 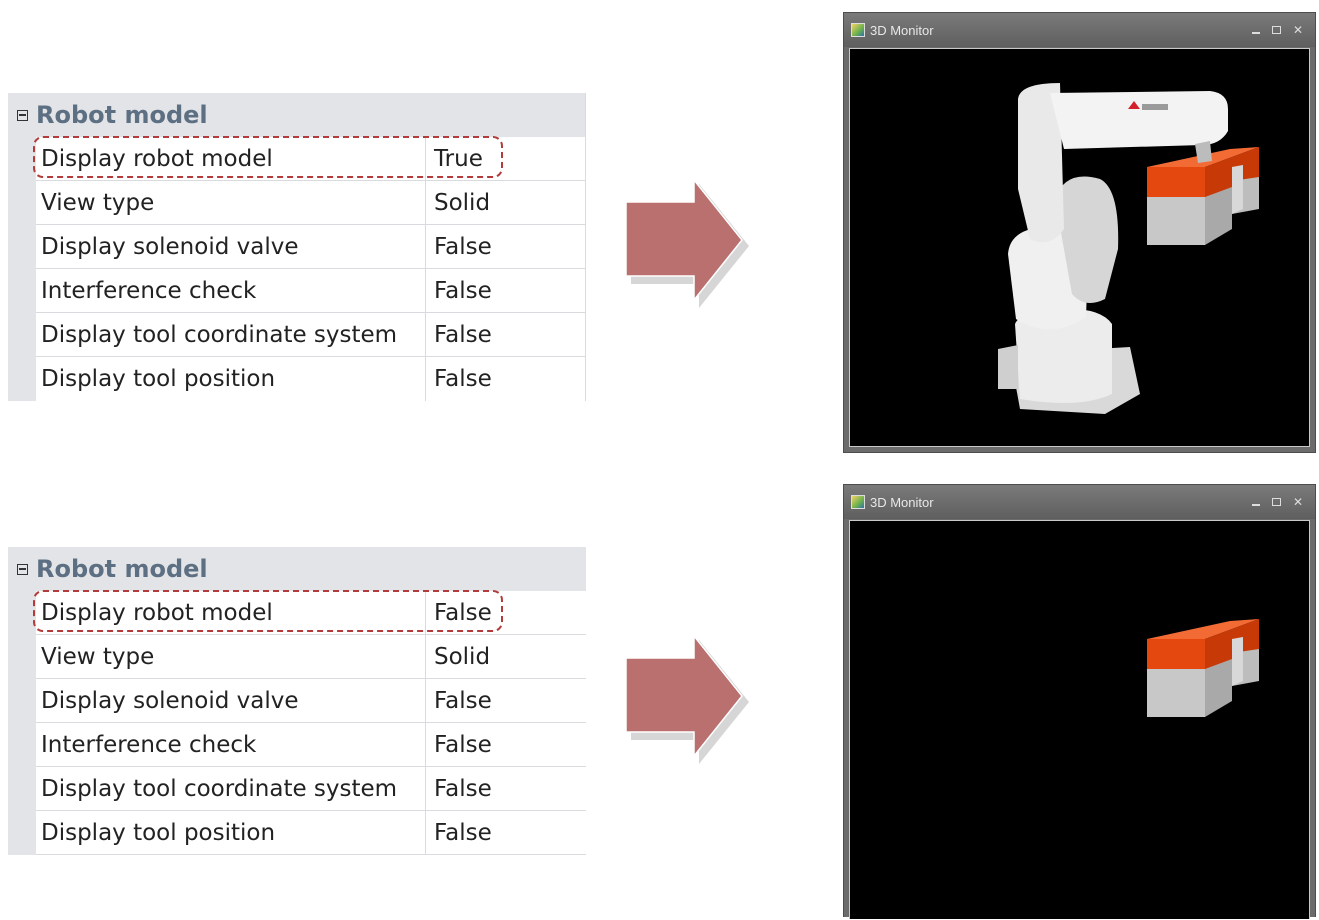 I want to click on robot-arm, so click(x=1113, y=248).